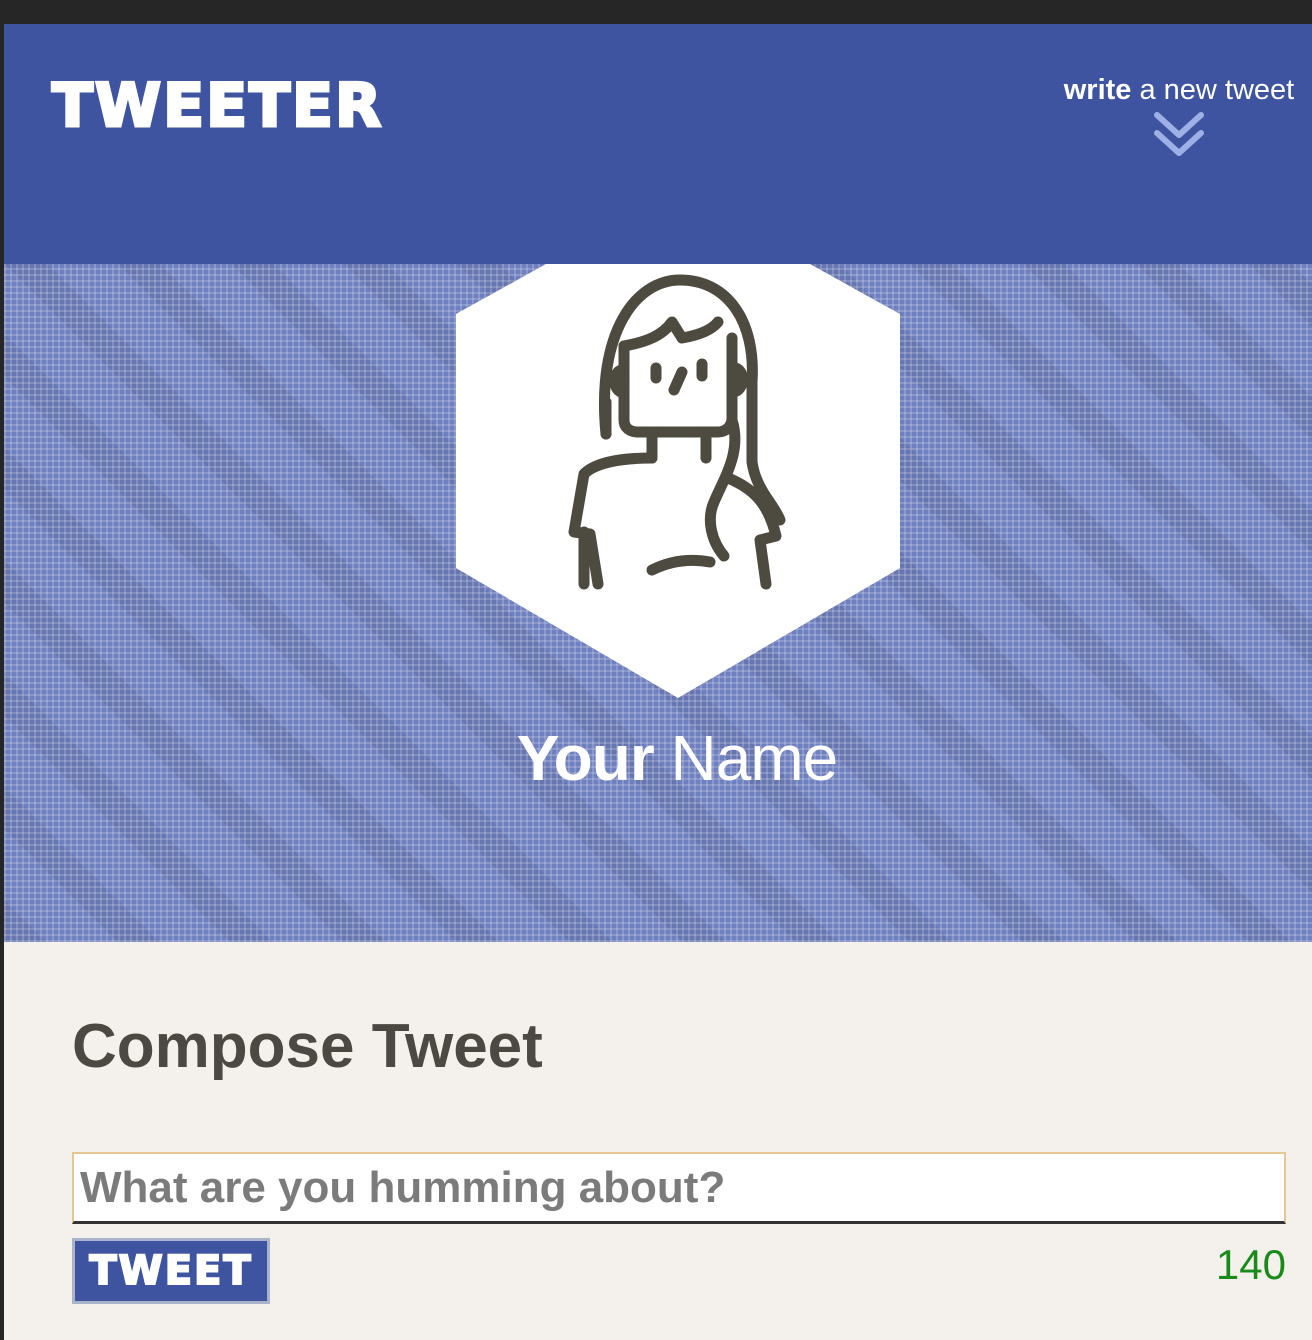 The height and width of the screenshot is (1340, 1312). What do you see at coordinates (1213, 90) in the screenshot?
I see `compose-toggle-rest: a new tweet` at bounding box center [1213, 90].